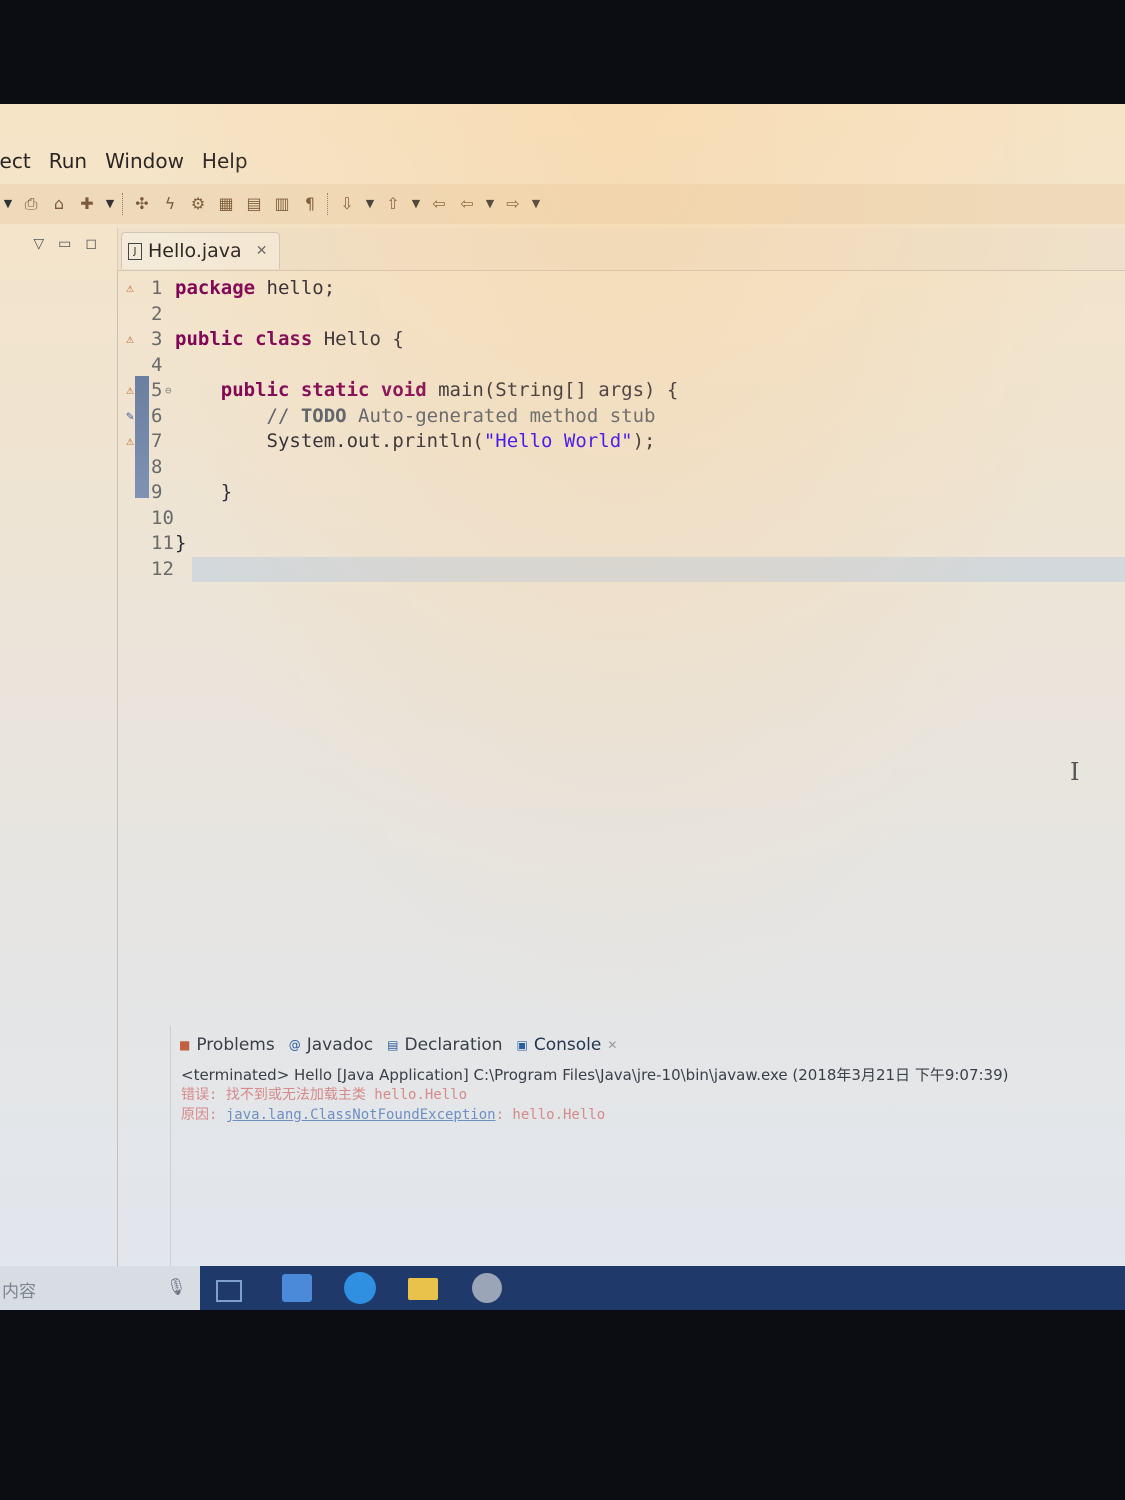 The height and width of the screenshot is (1500, 1125). What do you see at coordinates (361, 1115) in the screenshot?
I see `exception-link: java.lang.ClassNotFoundException` at bounding box center [361, 1115].